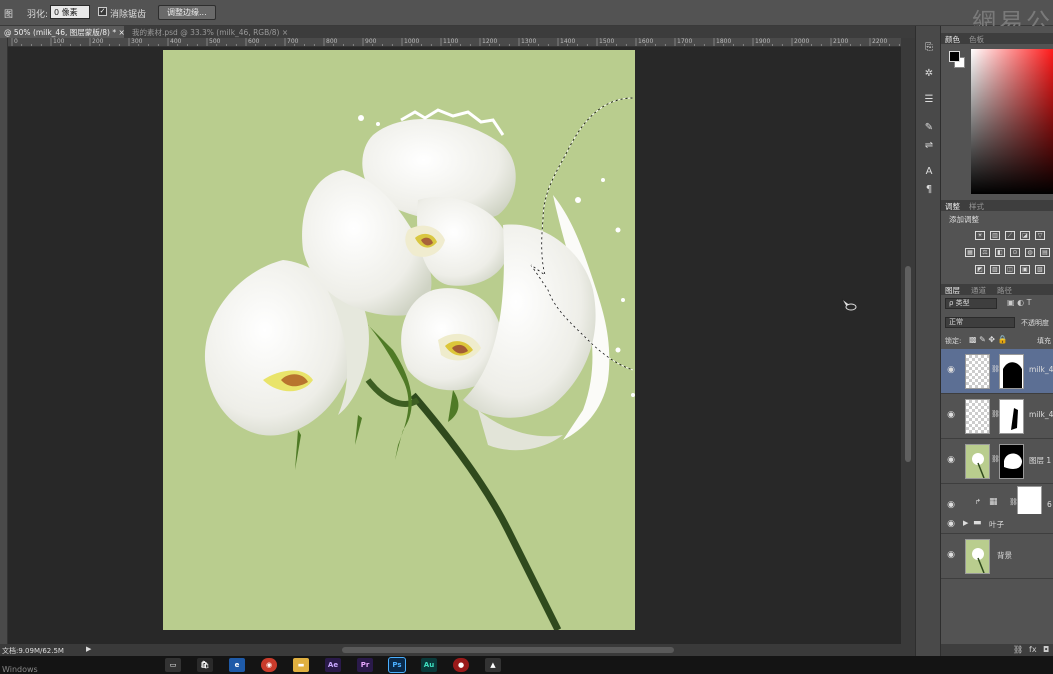 Image resolution: width=1053 pixels, height=674 pixels. I want to click on ruler-tick-label: 1200, so click(490, 41).